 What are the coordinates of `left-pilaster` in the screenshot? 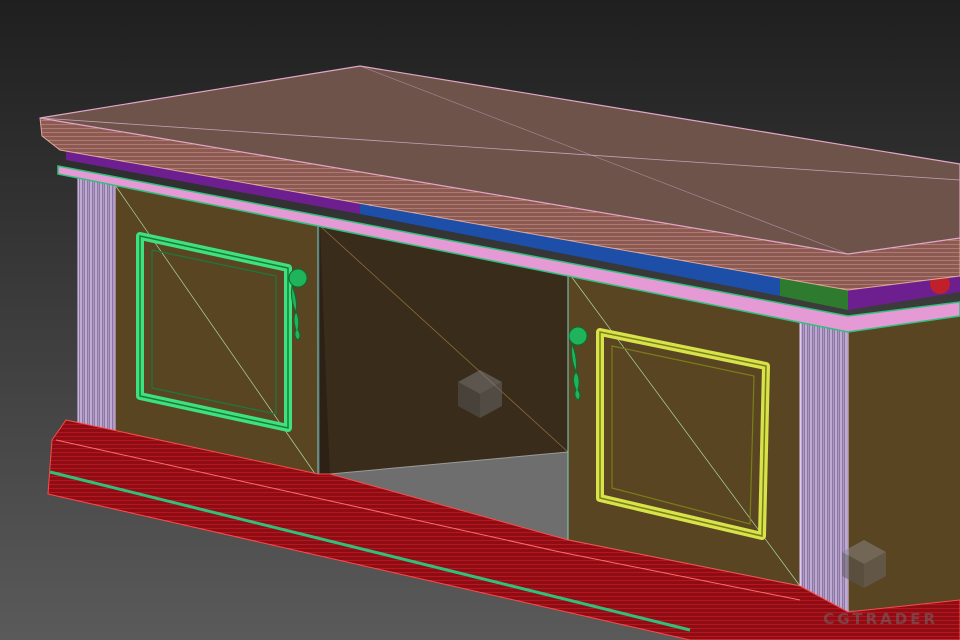 It's located at (96, 304).